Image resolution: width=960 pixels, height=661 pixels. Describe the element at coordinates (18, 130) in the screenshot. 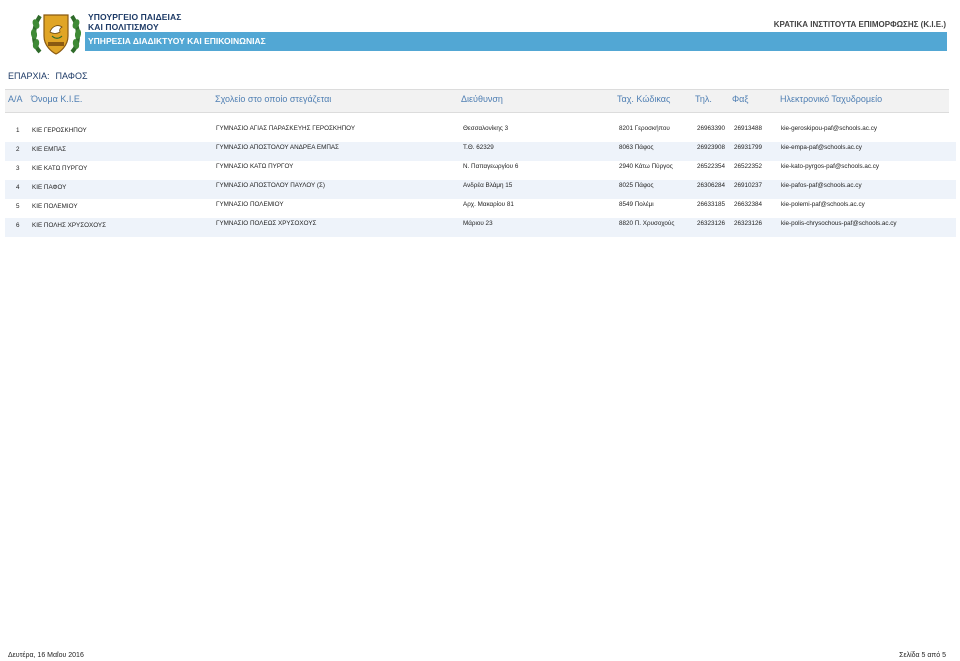

I see `cell-num: 1` at that location.